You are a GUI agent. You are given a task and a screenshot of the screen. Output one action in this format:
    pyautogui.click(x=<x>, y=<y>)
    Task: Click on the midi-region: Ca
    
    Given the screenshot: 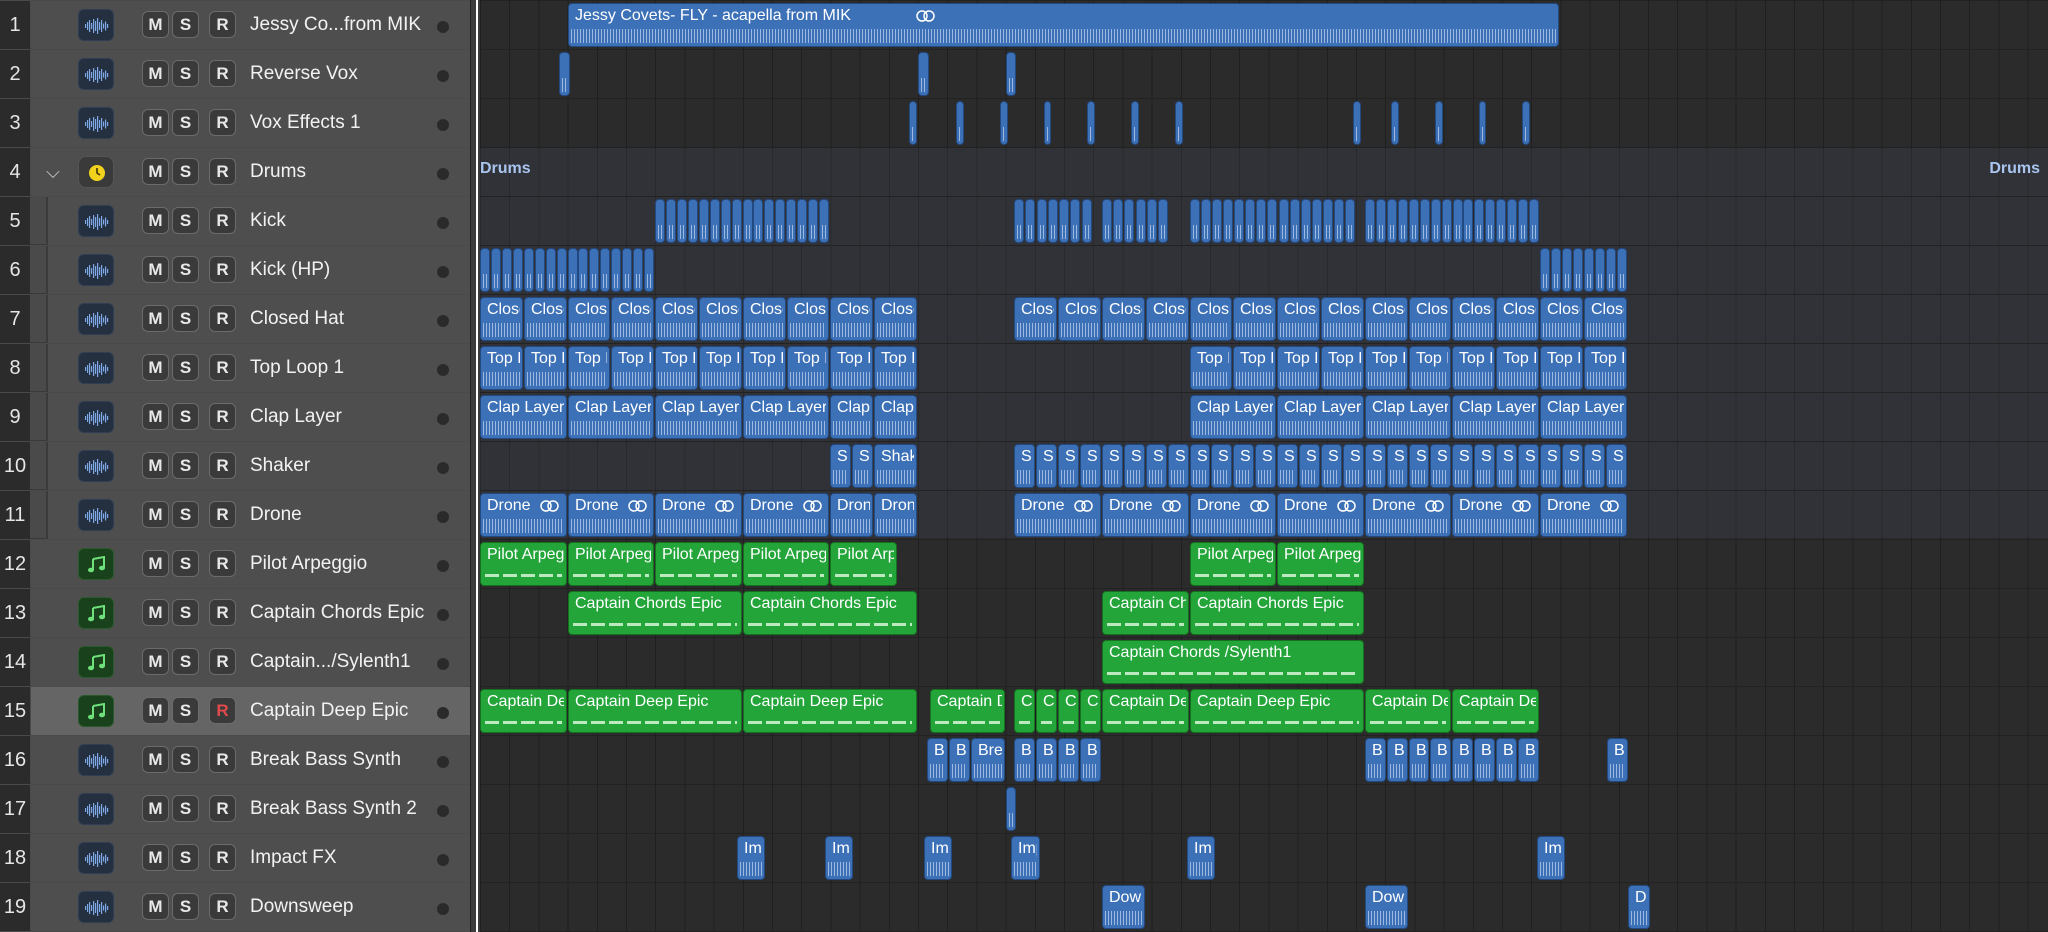 What is the action you would take?
    pyautogui.click(x=1046, y=711)
    